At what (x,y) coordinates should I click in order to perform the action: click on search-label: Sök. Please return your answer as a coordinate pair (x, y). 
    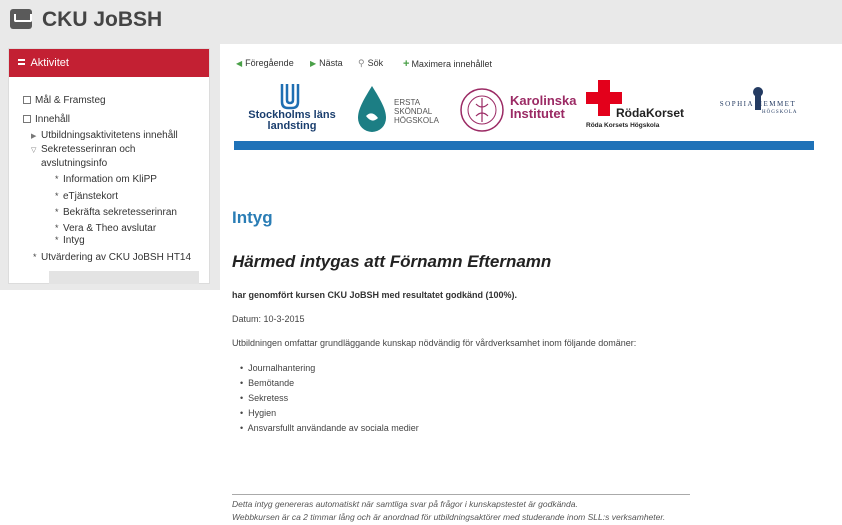
    Looking at the image, I should click on (375, 63).